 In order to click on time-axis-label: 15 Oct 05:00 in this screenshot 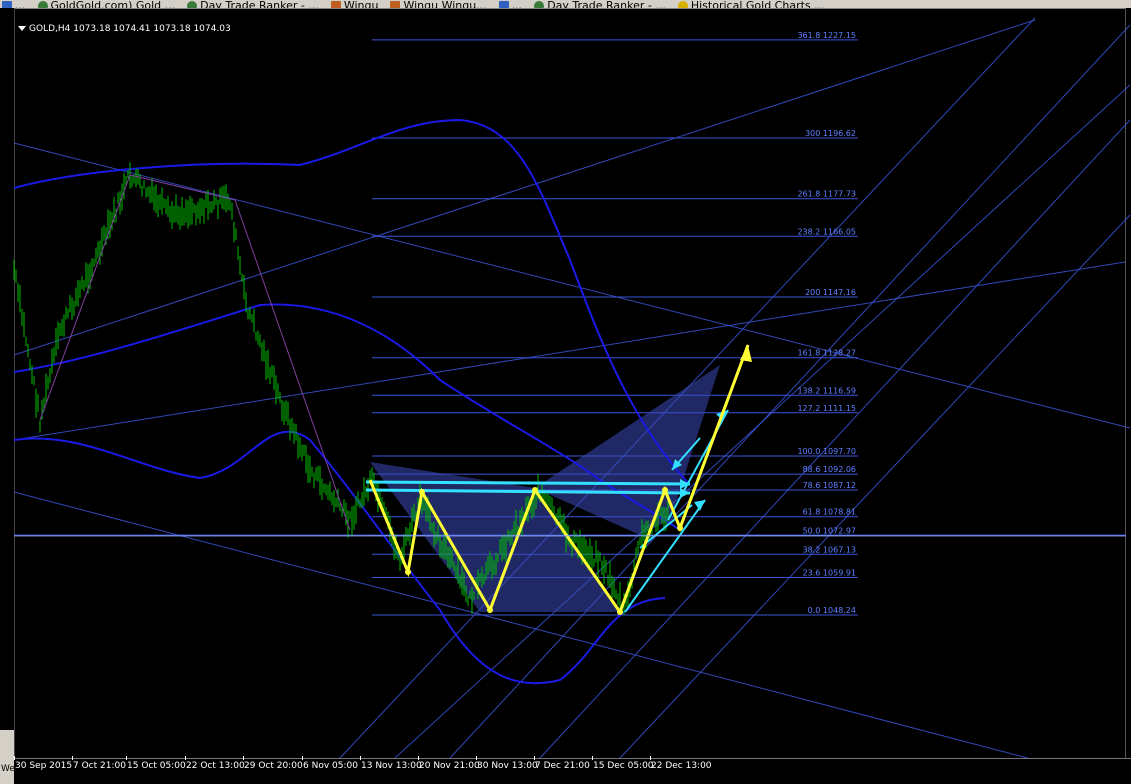, I will do `click(156, 766)`.